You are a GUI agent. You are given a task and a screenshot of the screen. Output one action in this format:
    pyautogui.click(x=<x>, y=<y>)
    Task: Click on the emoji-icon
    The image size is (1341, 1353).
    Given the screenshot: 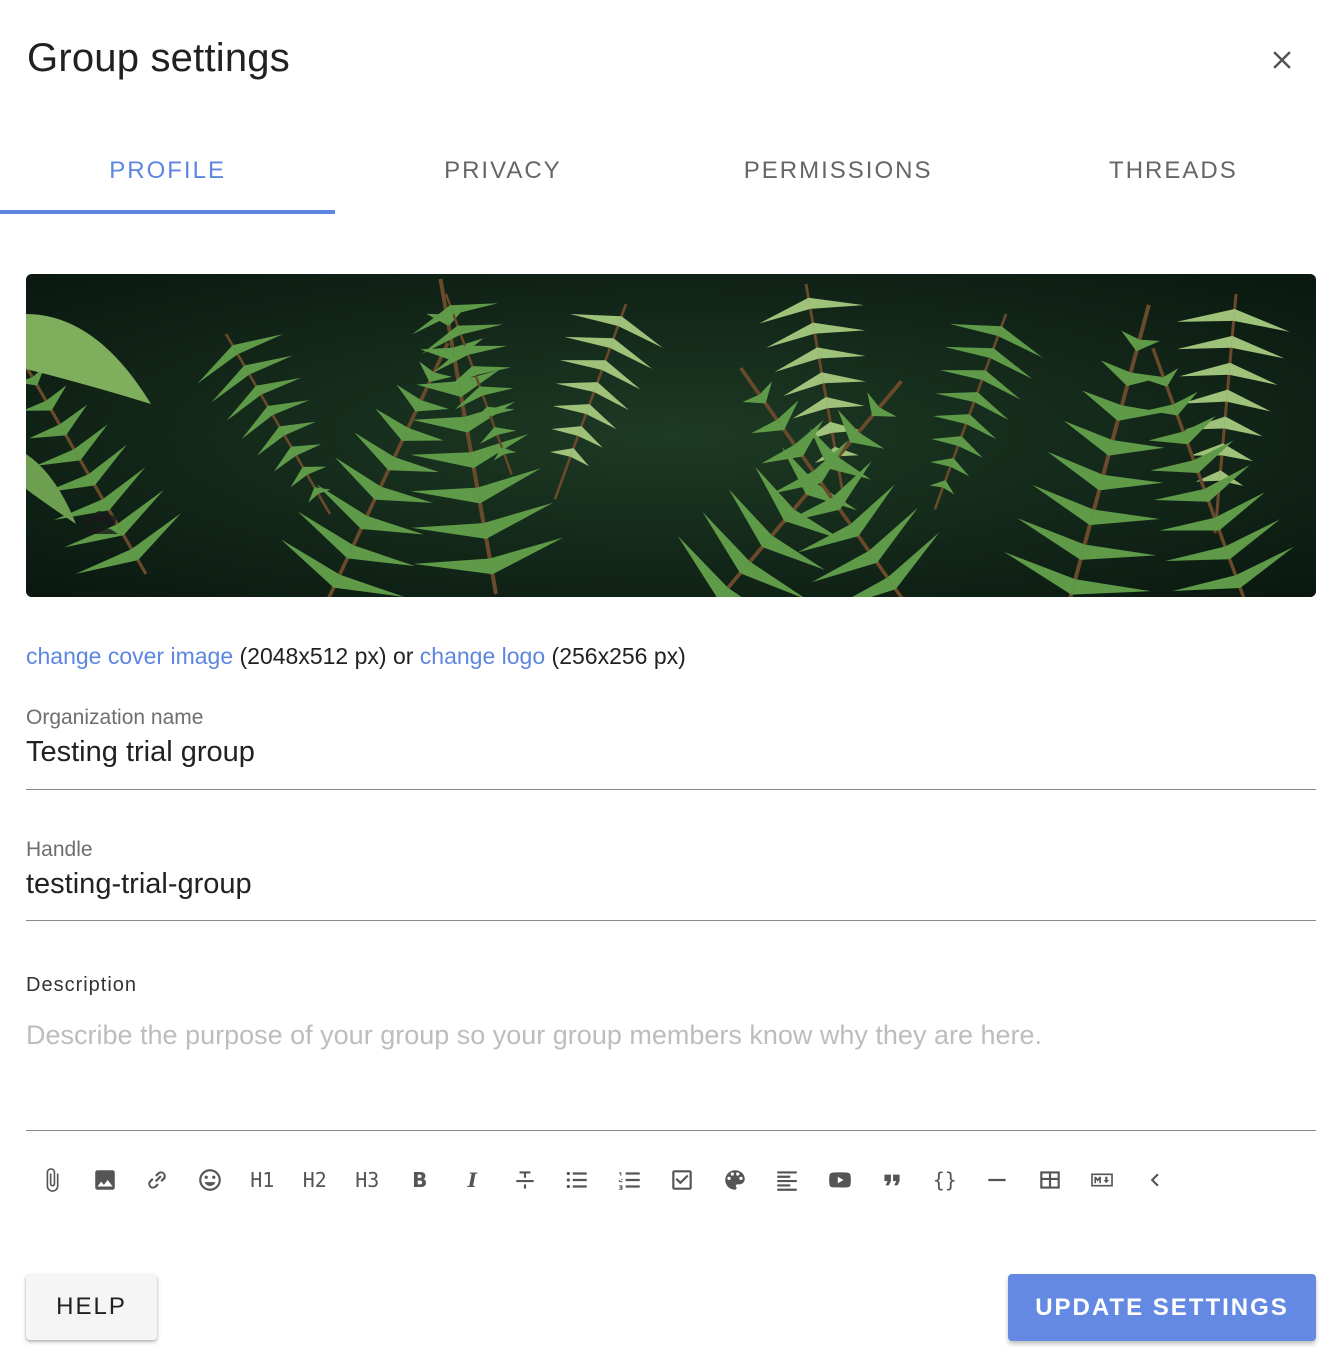 What is the action you would take?
    pyautogui.click(x=209, y=1180)
    